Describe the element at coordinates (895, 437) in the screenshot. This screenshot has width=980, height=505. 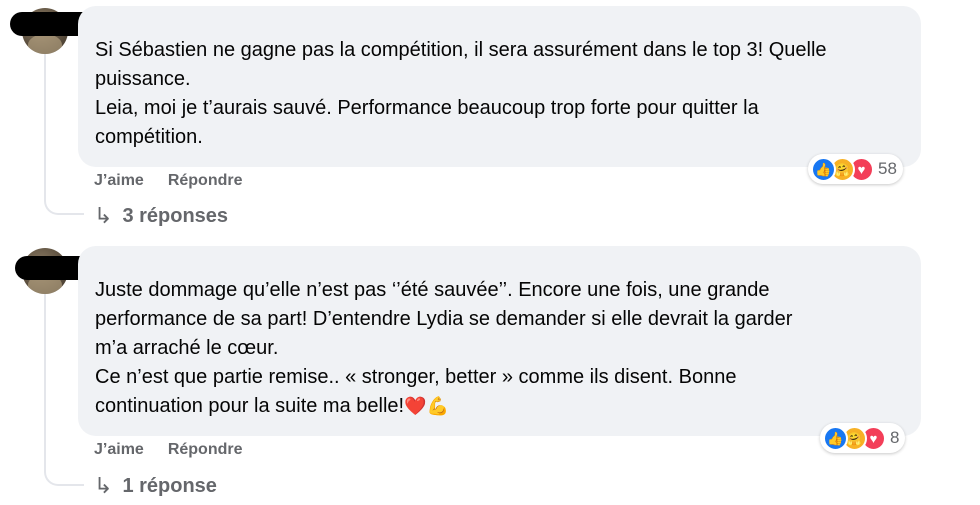
I see `reaction-count: 8` at that location.